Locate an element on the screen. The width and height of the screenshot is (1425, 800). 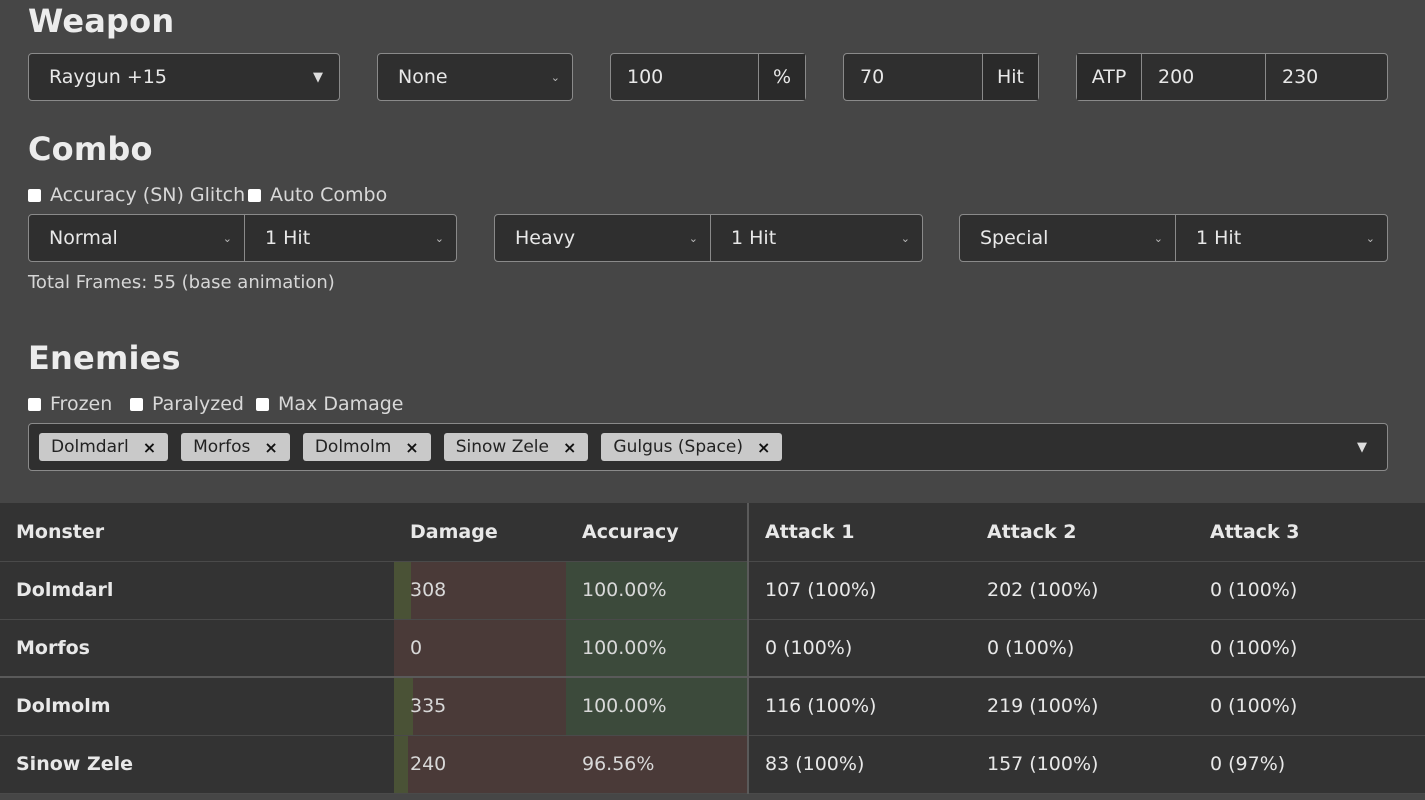
attack-2-cell: 202 (100%) is located at coordinates (1082, 590).